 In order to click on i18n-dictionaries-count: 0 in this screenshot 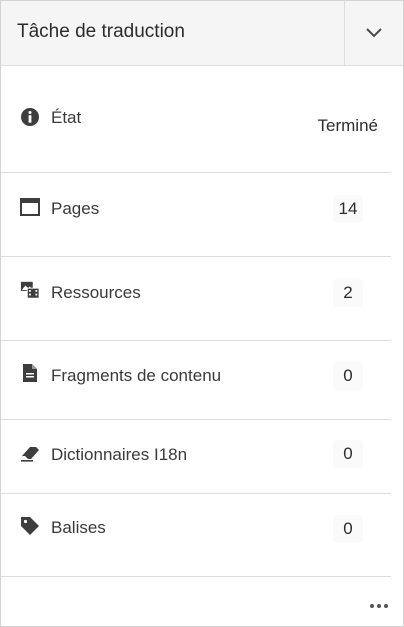, I will do `click(348, 454)`.